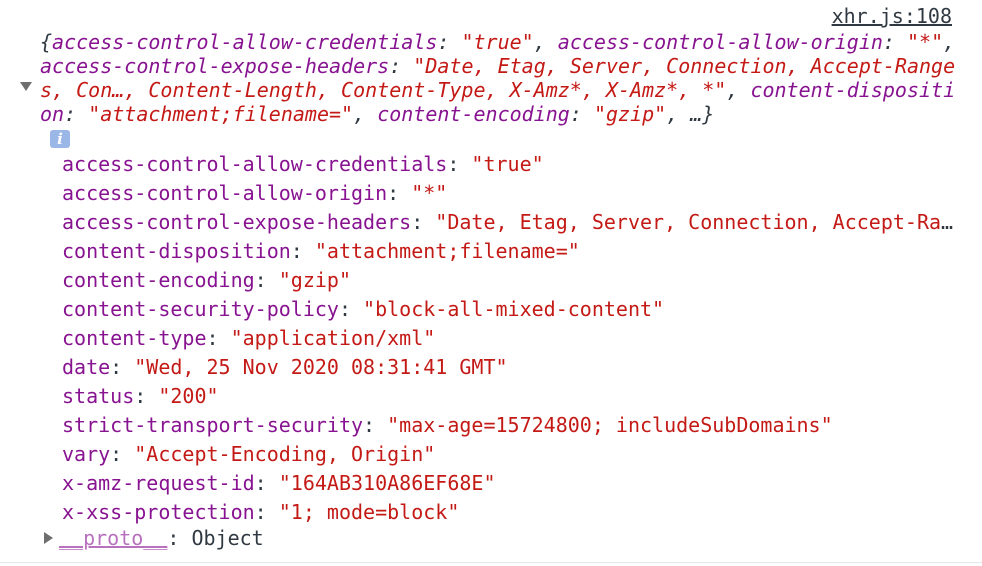 The height and width of the screenshot is (566, 982). Describe the element at coordinates (225, 193) in the screenshot. I see `property-key: access-control-allow-origin` at that location.